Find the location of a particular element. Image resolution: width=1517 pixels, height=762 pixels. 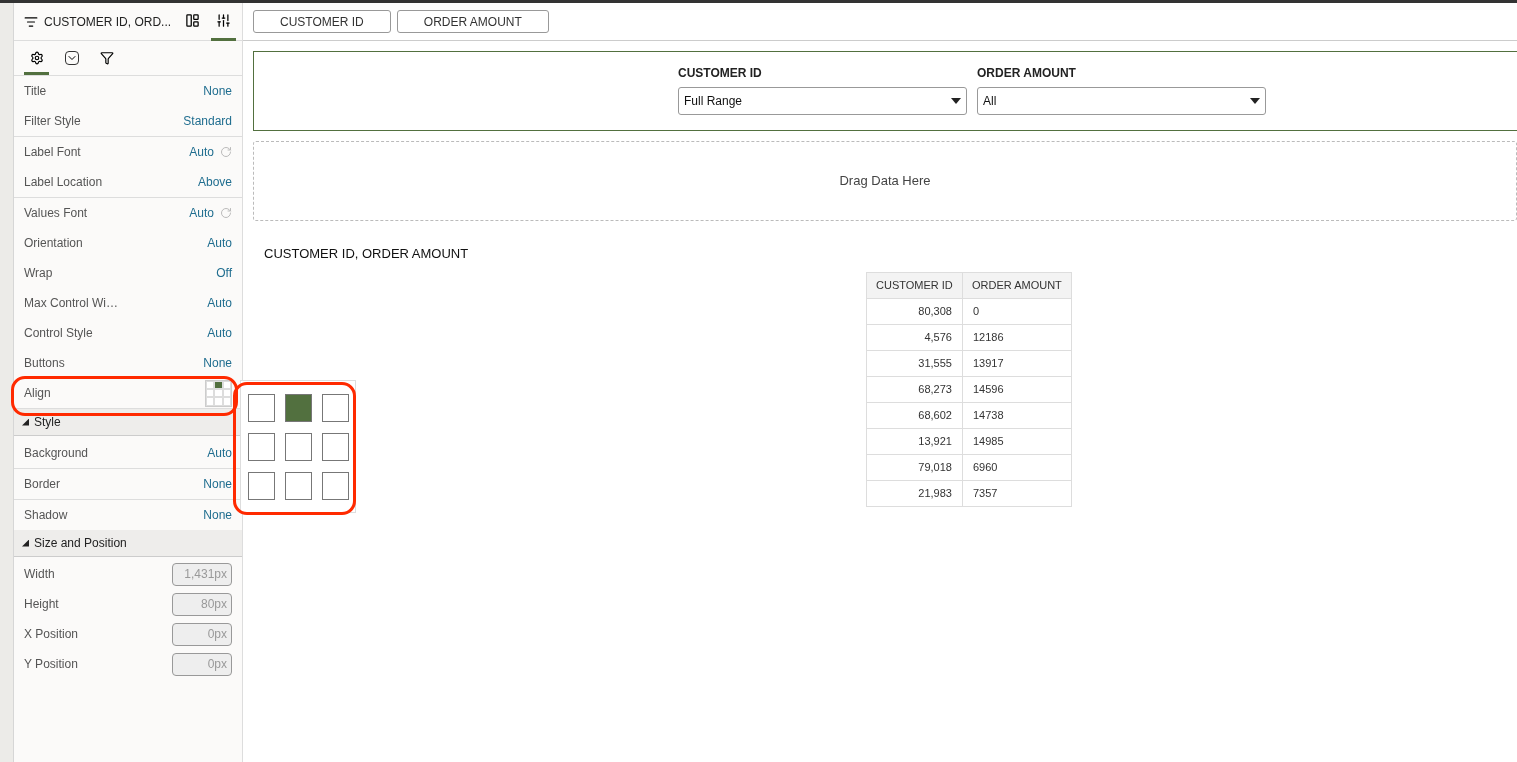

table-cell: 0 is located at coordinates (1017, 311).